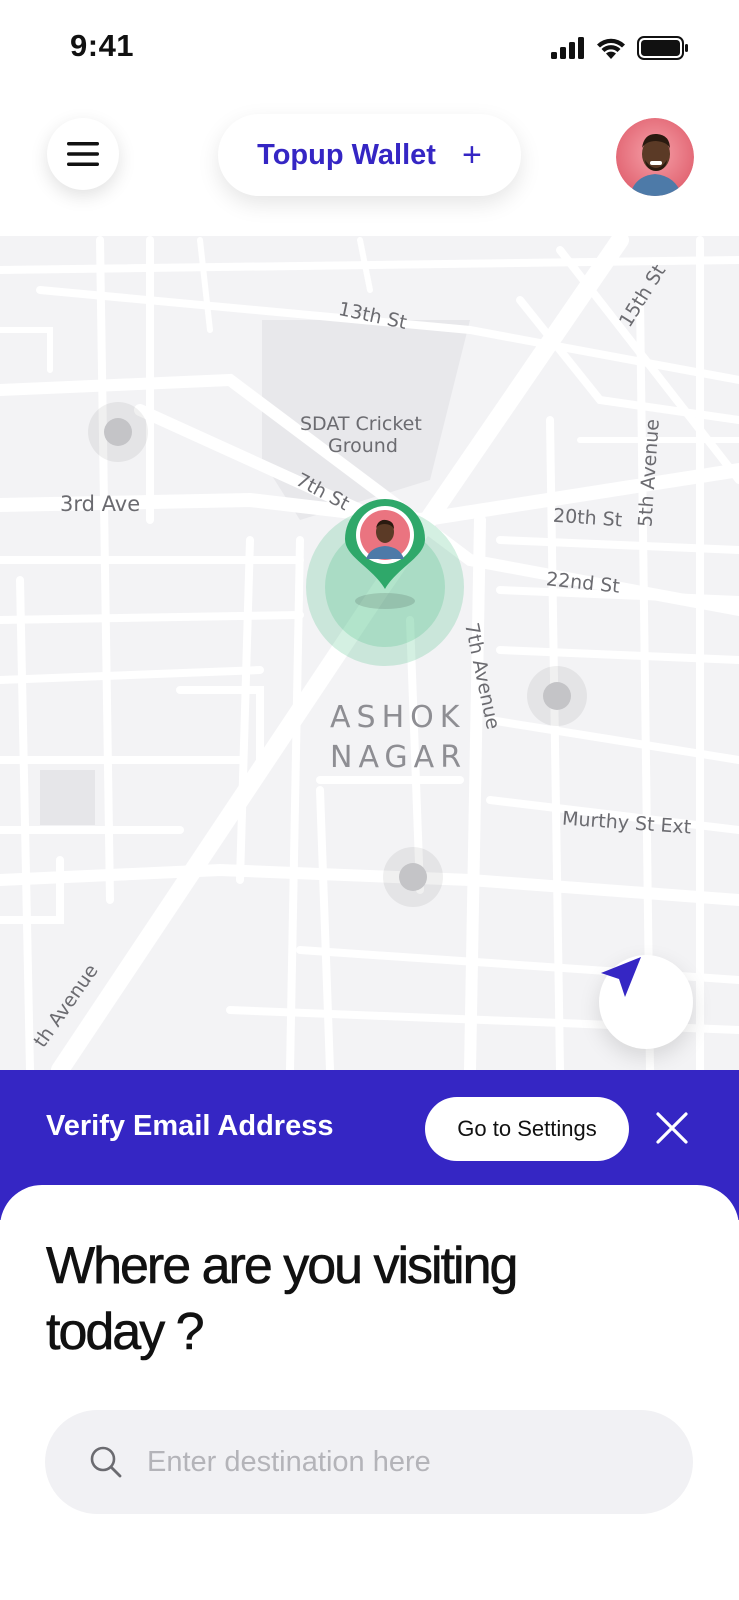 The height and width of the screenshot is (1600, 739). What do you see at coordinates (662, 48) in the screenshot?
I see `battery-icon` at bounding box center [662, 48].